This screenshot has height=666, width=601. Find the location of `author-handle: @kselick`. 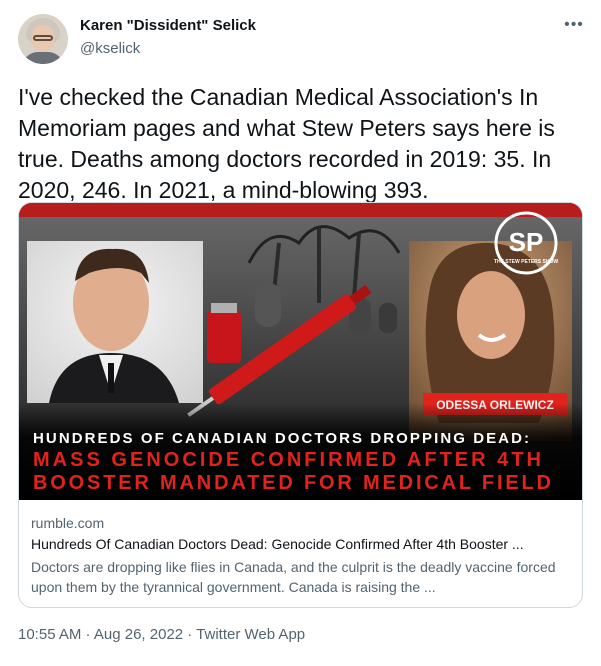

author-handle: @kselick is located at coordinates (110, 48).